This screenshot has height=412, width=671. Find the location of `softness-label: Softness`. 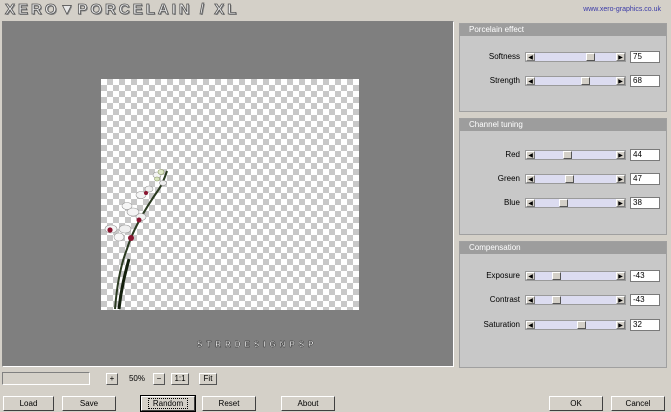

softness-label: Softness is located at coordinates (504, 56).